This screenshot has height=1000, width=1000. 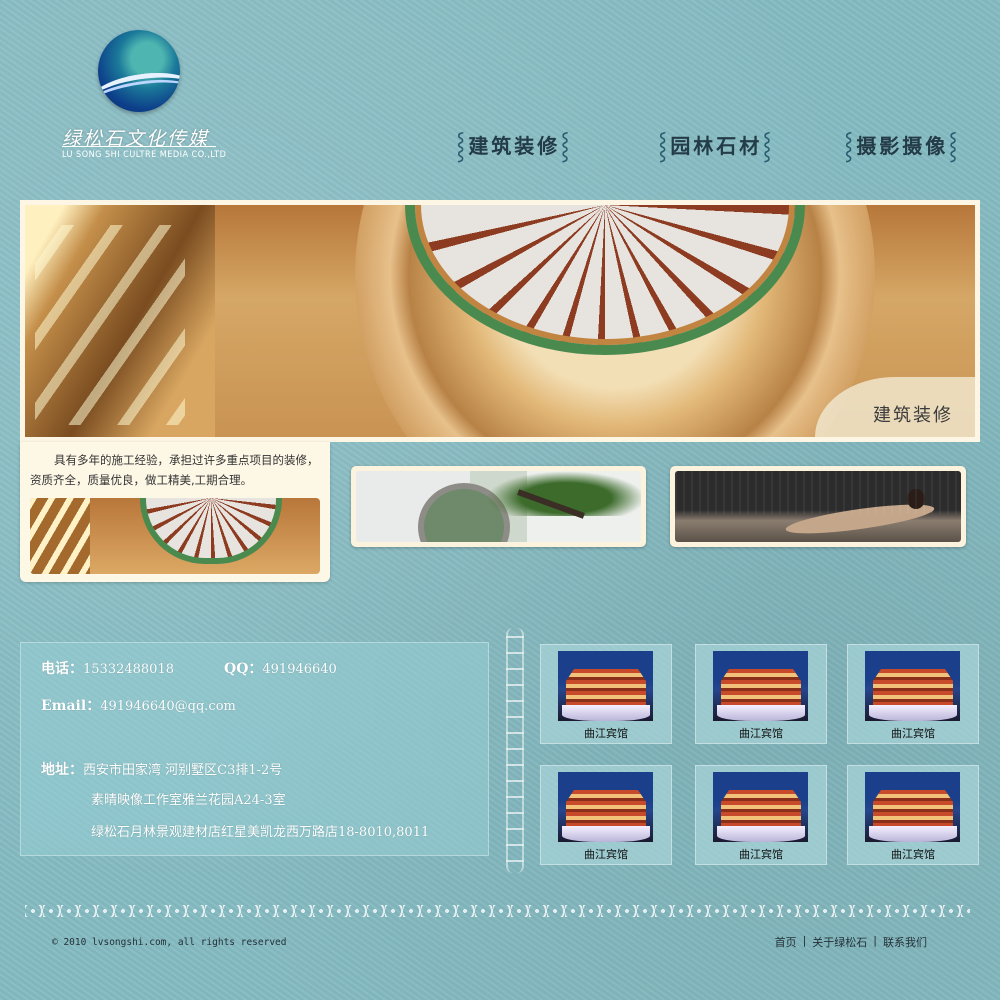 I want to click on footer-link-contact: 联系我们, so click(x=905, y=942).